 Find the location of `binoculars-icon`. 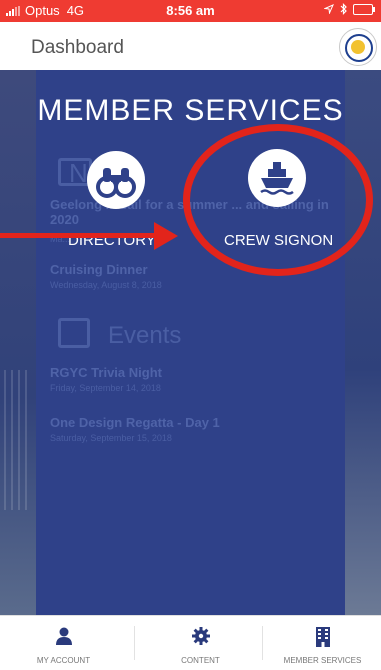

binoculars-icon is located at coordinates (116, 183).